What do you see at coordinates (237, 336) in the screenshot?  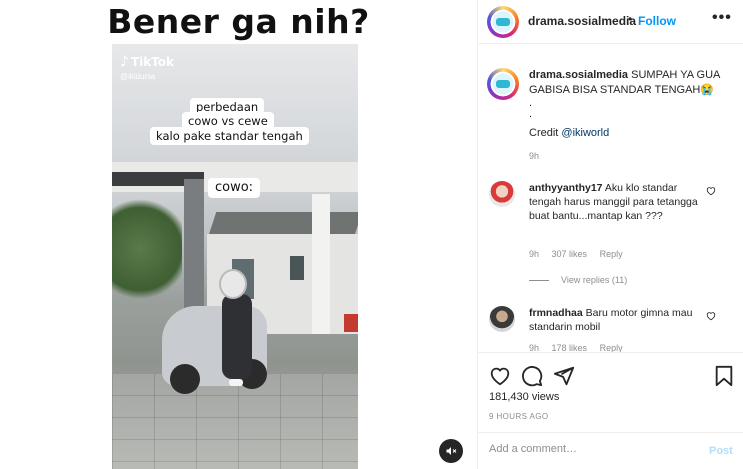 I see `video-scene-rider` at bounding box center [237, 336].